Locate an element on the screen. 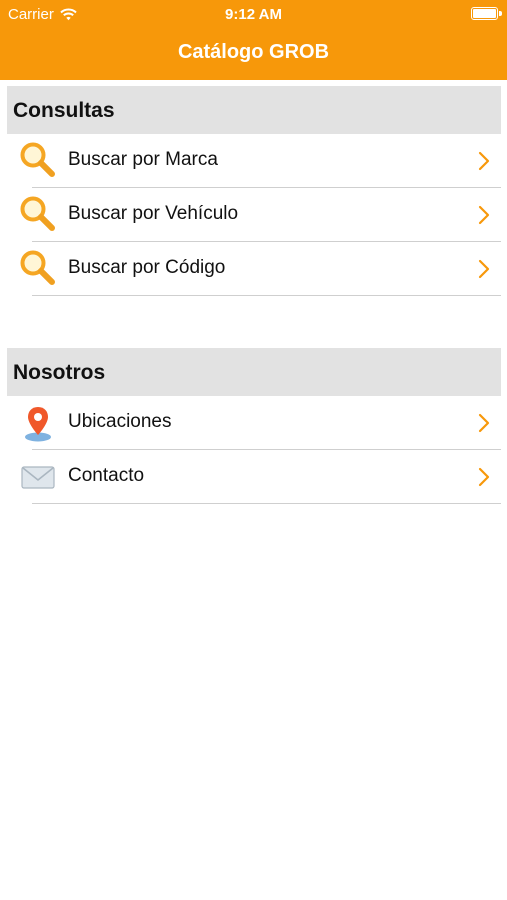 This screenshot has width=507, height=900. section-header-nosotros: Nosotros is located at coordinates (254, 372).